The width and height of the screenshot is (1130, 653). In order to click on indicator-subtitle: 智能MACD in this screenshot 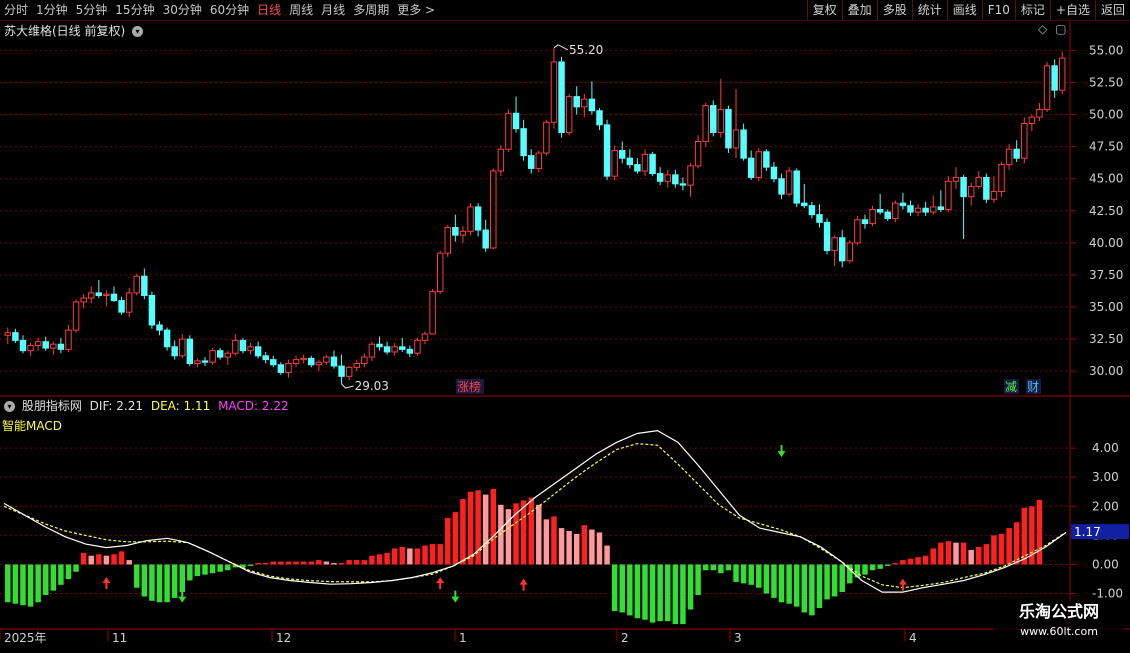, I will do `click(32, 426)`.